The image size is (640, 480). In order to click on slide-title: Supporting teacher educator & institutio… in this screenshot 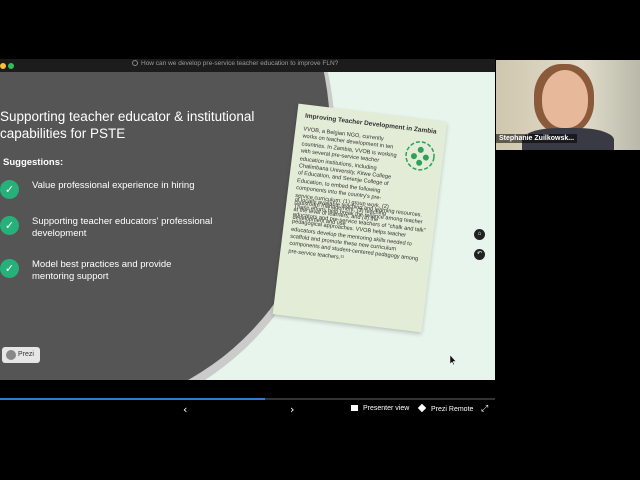, I will do `click(127, 125)`.